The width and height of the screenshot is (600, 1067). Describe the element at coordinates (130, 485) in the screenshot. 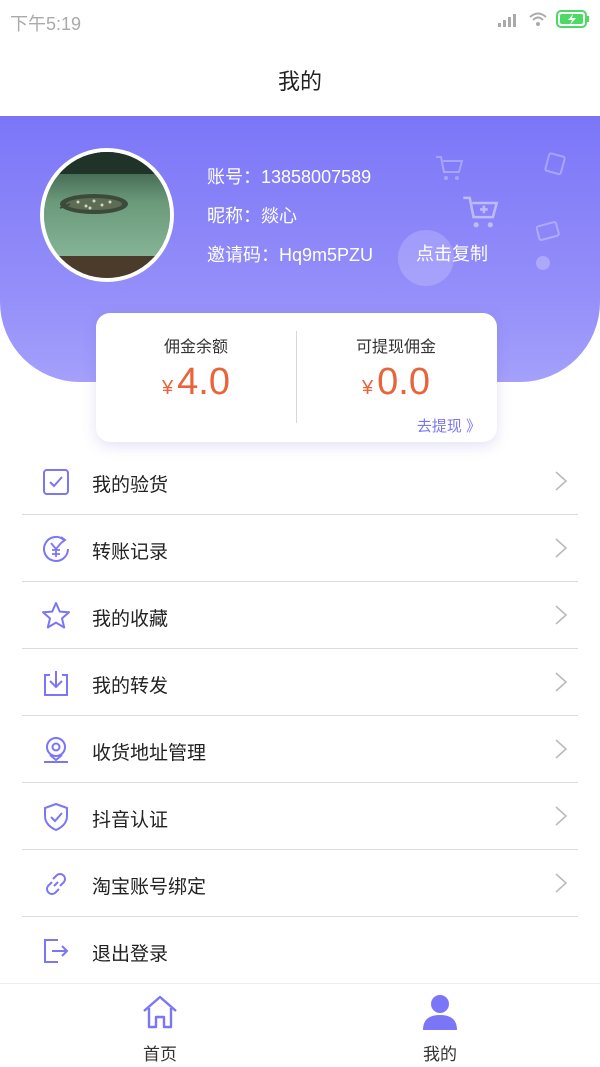

I see `menu-label: 我的验货` at that location.